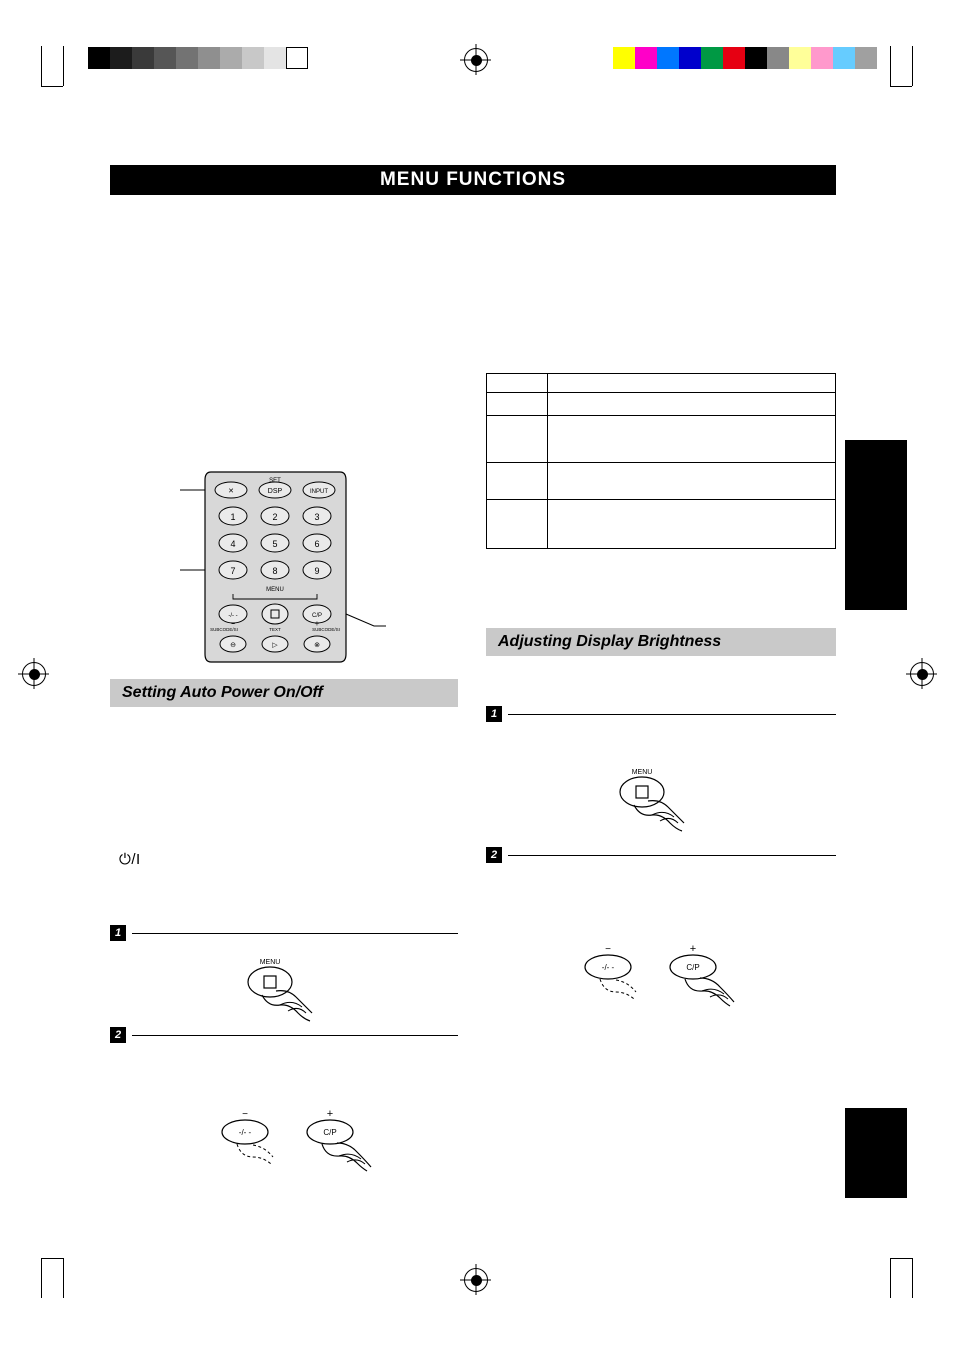  Describe the element at coordinates (52, 86) in the screenshot. I see `crop-mark-top-left-h1` at that location.